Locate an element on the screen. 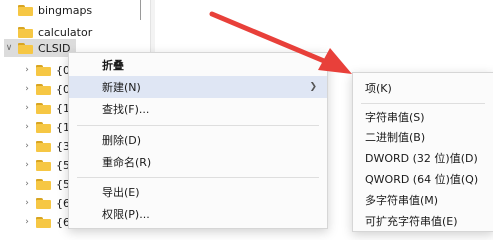  annotation-arrow-icon is located at coordinates (280, 42).